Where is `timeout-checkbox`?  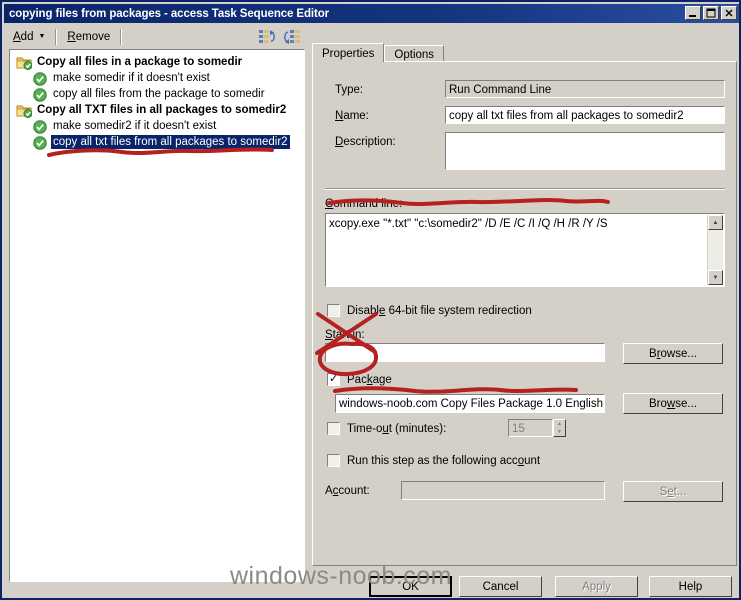
timeout-checkbox is located at coordinates (333, 428).